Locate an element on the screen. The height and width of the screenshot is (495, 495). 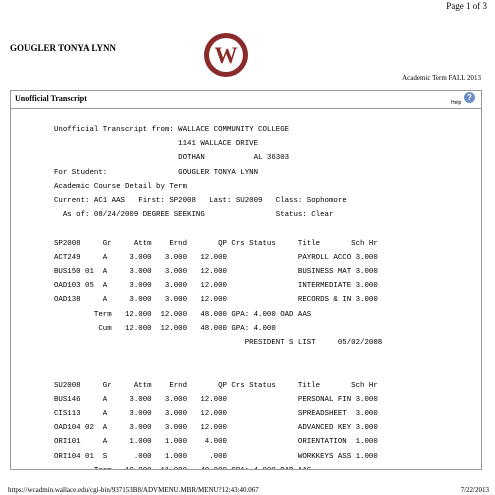
transcript-line: 1141 WALLACE DRIVE is located at coordinates (156, 144).